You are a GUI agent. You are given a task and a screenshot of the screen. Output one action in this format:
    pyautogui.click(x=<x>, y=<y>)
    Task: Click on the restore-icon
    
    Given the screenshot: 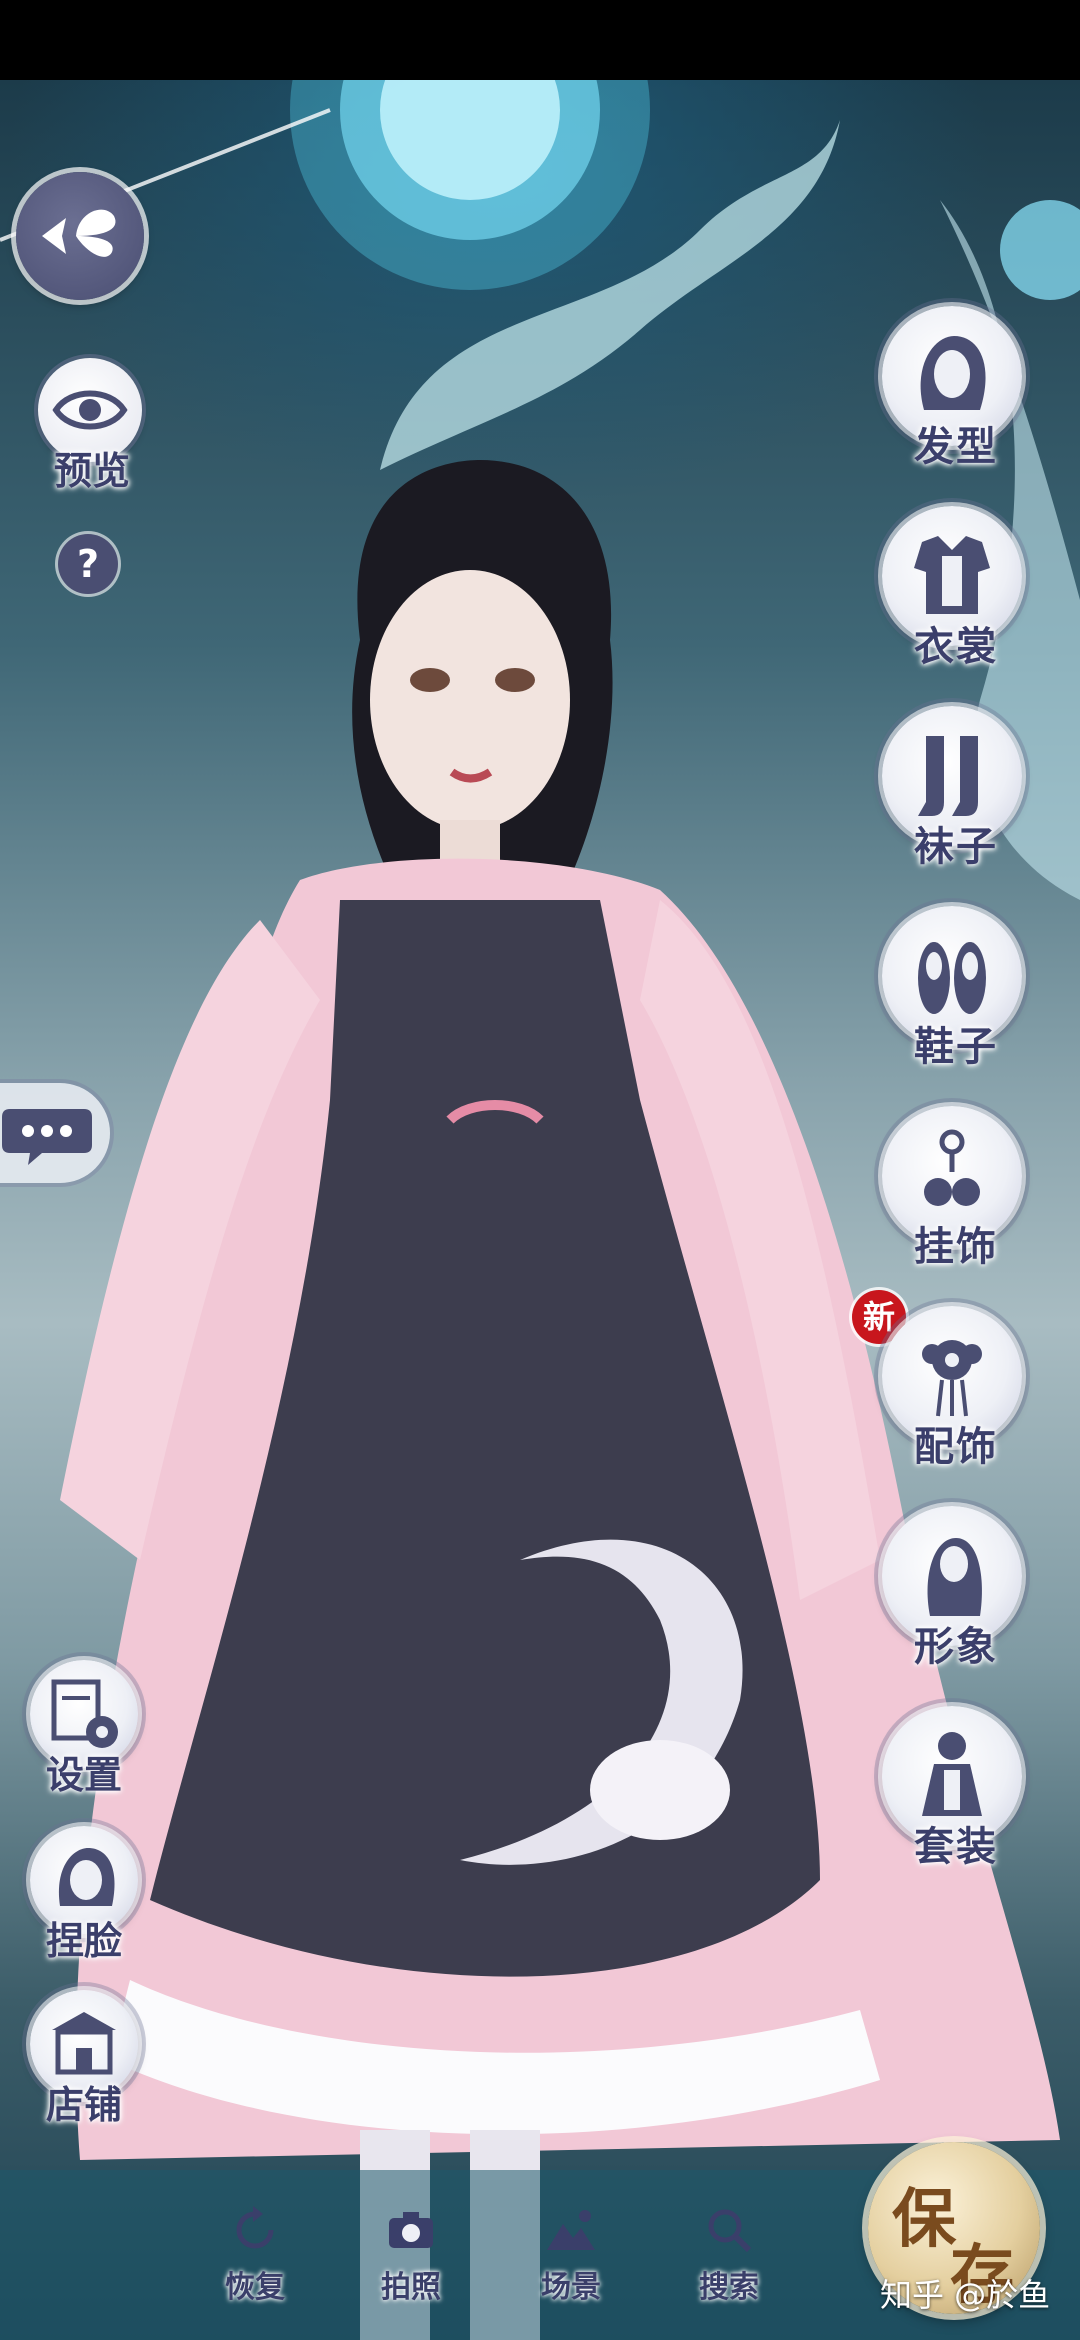 What is the action you would take?
    pyautogui.click(x=255, y=2227)
    